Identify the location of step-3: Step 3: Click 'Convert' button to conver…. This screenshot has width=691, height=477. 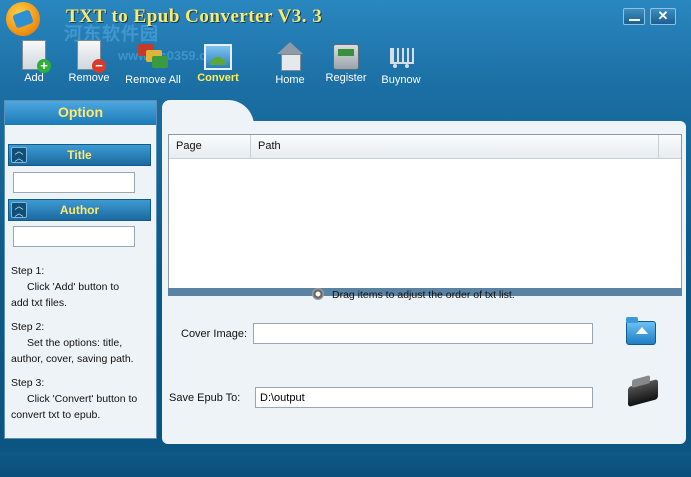
(74, 399).